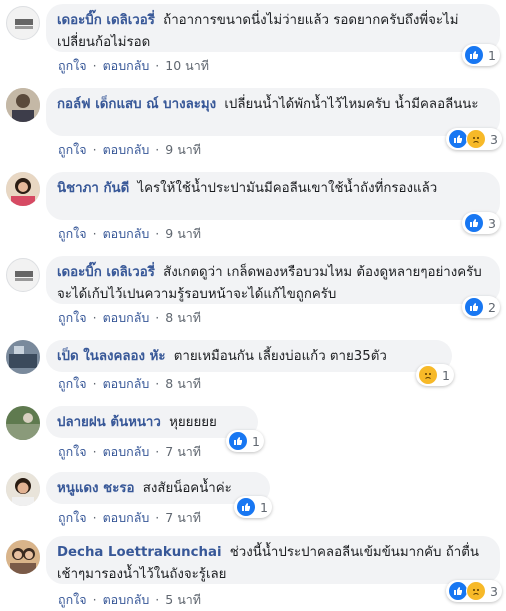 The image size is (506, 611). Describe the element at coordinates (187, 488) in the screenshot. I see `comment-text: สงสัยน็อคน้ำค่ะ` at that location.